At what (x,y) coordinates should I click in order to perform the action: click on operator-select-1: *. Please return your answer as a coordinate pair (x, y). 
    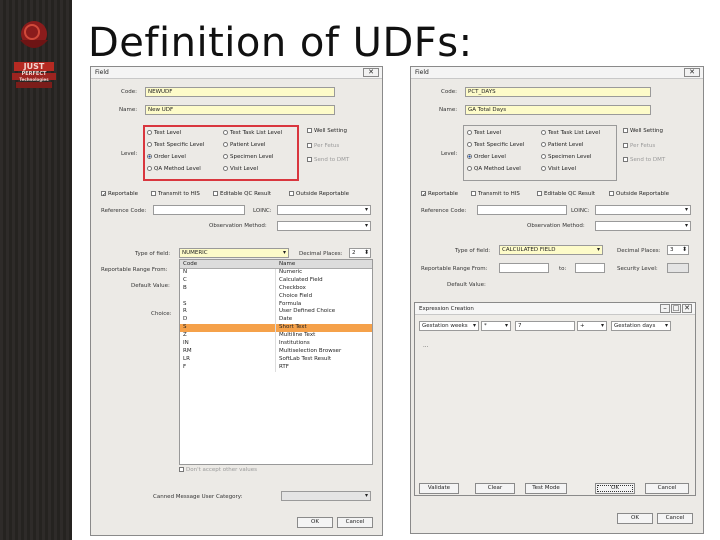
    Looking at the image, I should click on (496, 326).